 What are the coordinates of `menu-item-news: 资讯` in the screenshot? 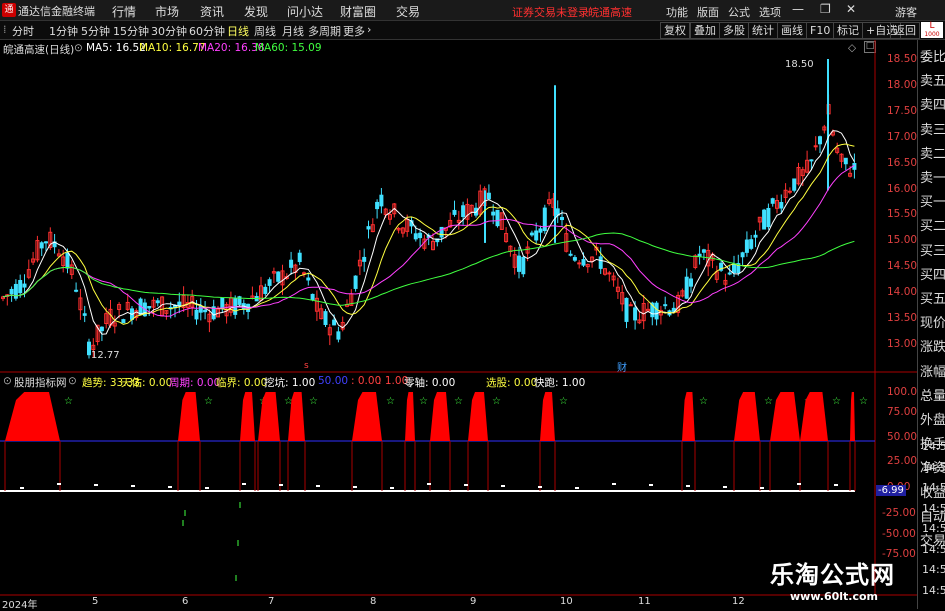 It's located at (212, 11).